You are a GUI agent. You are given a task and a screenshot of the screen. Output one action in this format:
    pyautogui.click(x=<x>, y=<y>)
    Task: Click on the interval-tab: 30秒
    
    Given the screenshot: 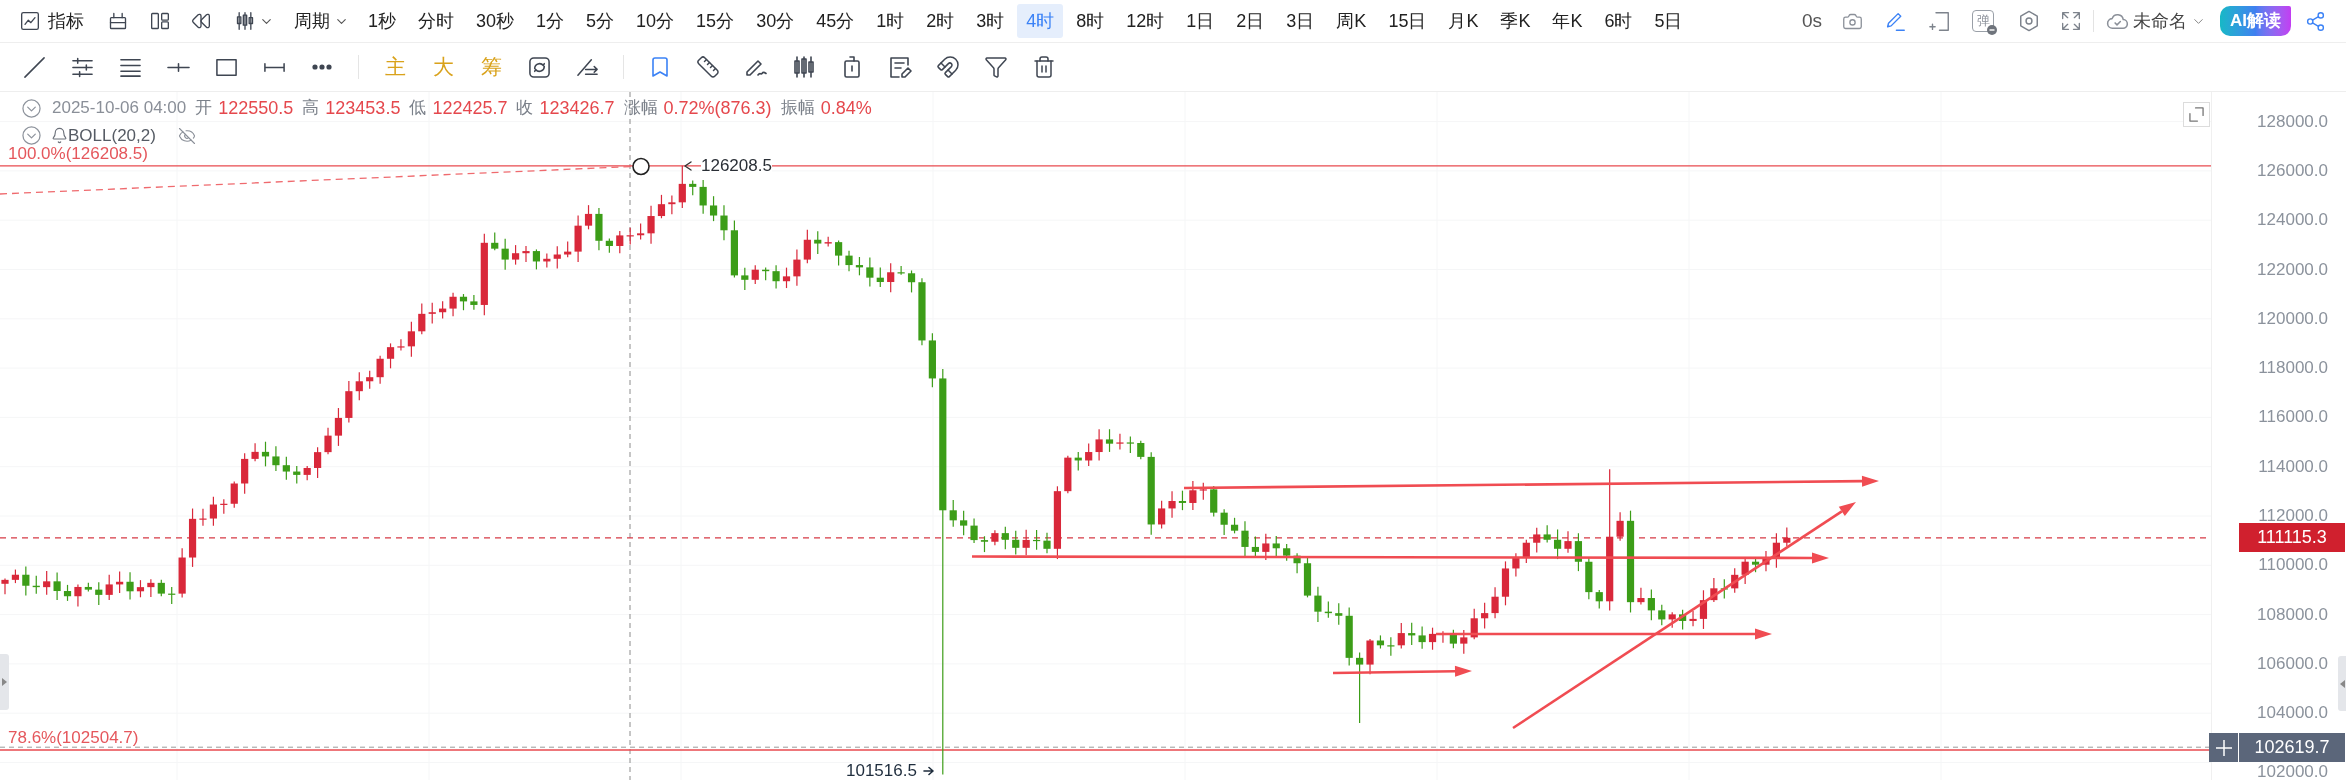 What is the action you would take?
    pyautogui.click(x=495, y=21)
    